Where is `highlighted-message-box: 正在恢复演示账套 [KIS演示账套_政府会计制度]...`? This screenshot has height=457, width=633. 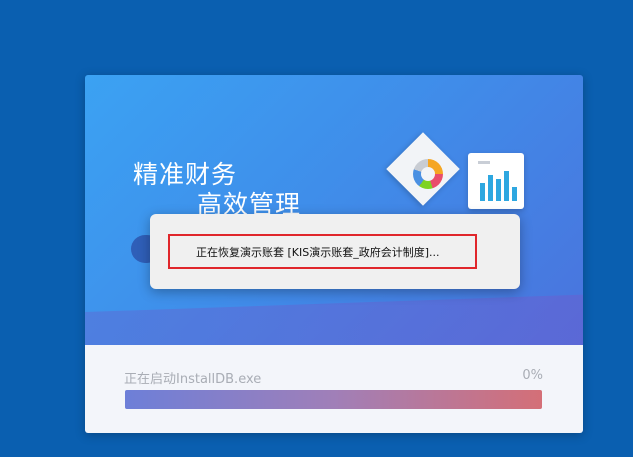 highlighted-message-box: 正在恢复演示账套 [KIS演示账套_政府会计制度]... is located at coordinates (322, 251).